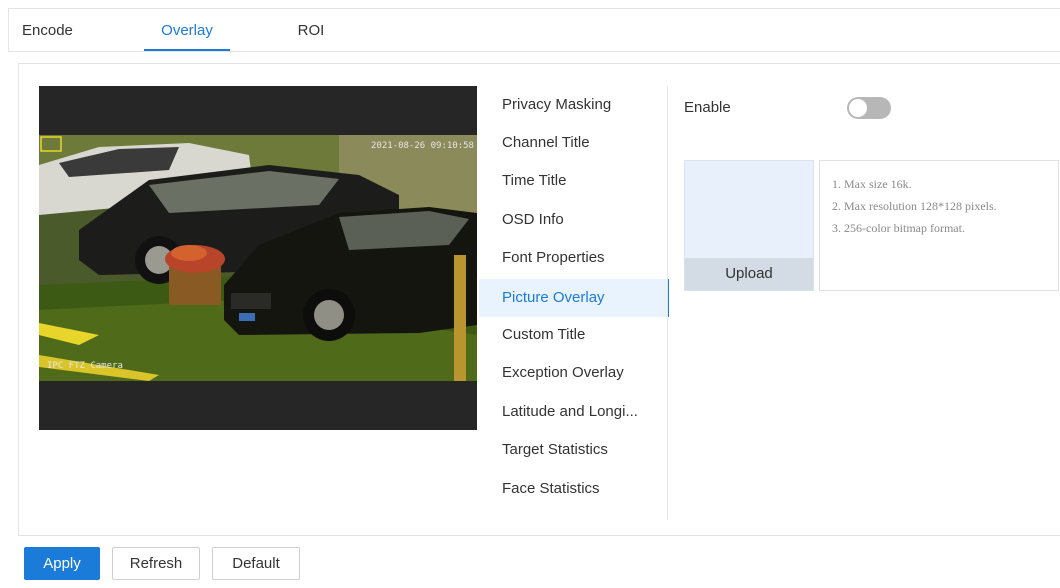 The width and height of the screenshot is (1060, 588). I want to click on hint-max-resolution: 2. Max resolution 128*128 pixels., so click(914, 206).